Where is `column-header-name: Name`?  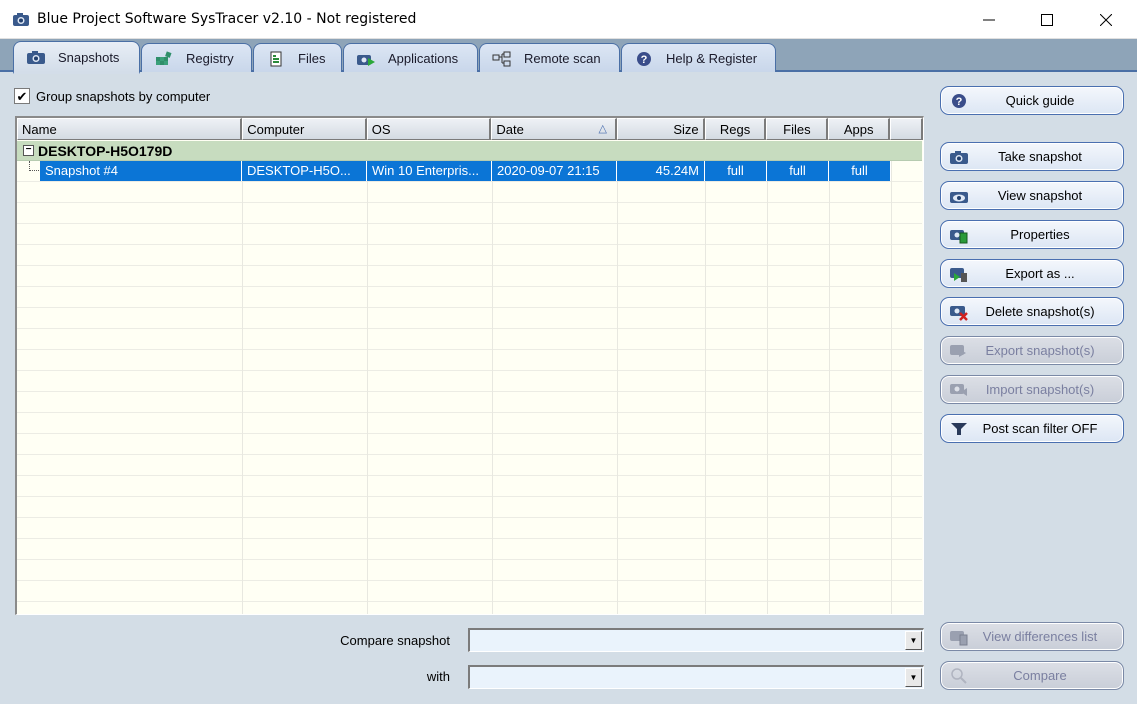
column-header-name: Name is located at coordinates (130, 129).